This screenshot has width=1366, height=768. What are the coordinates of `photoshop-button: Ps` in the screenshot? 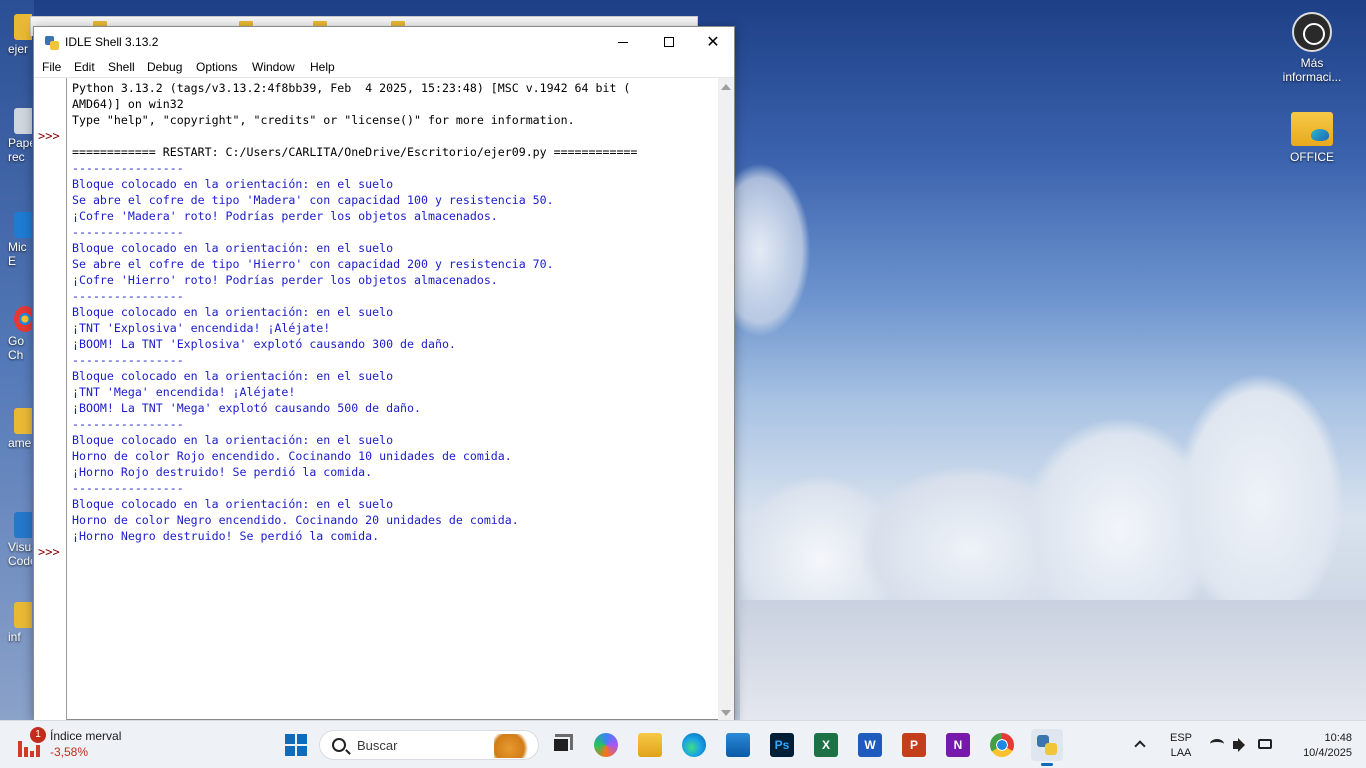 It's located at (782, 745).